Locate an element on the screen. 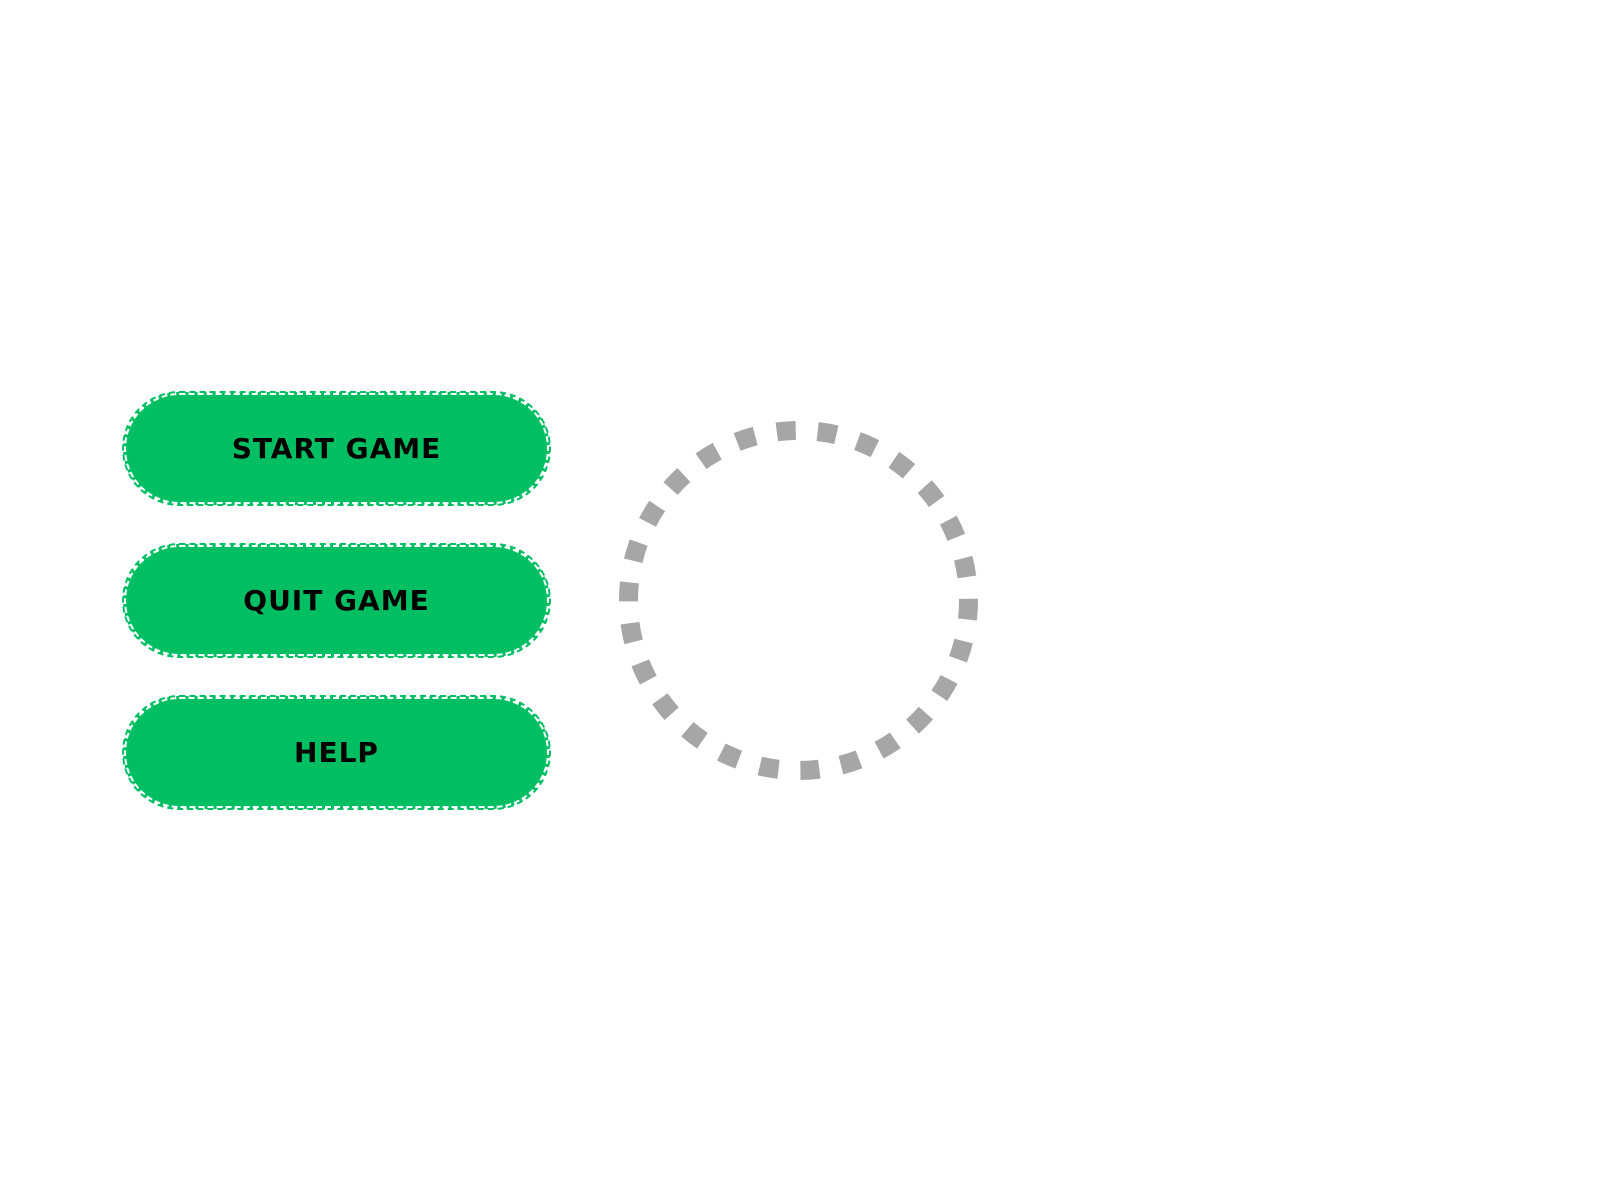  start-game-label: START GAME is located at coordinates (336, 448).